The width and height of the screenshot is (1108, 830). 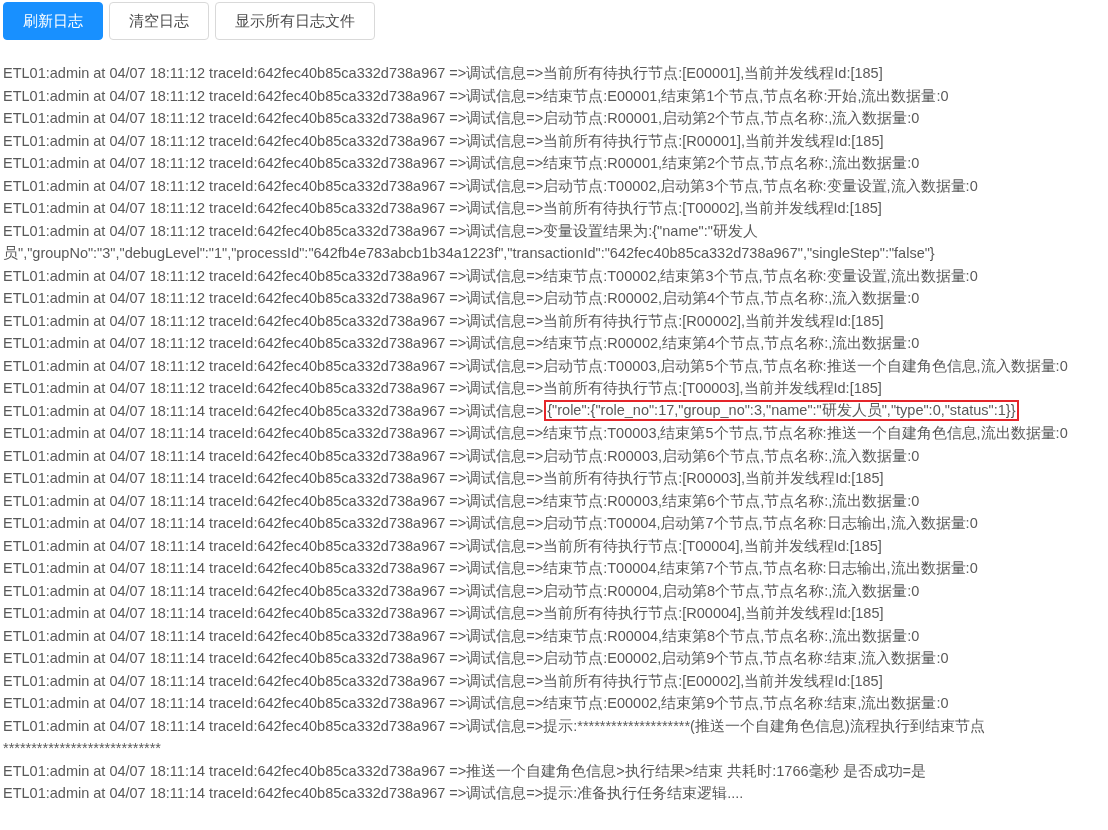 What do you see at coordinates (491, 276) in the screenshot?
I see `log-line: ETL01:admin at 04/07 18:11:12 traceId:642fec40b85ca332d738a967 =>调试信息=>结束节点:T00002,结束第3个节点,节点名称:变量设置,流出数据量:0` at bounding box center [491, 276].